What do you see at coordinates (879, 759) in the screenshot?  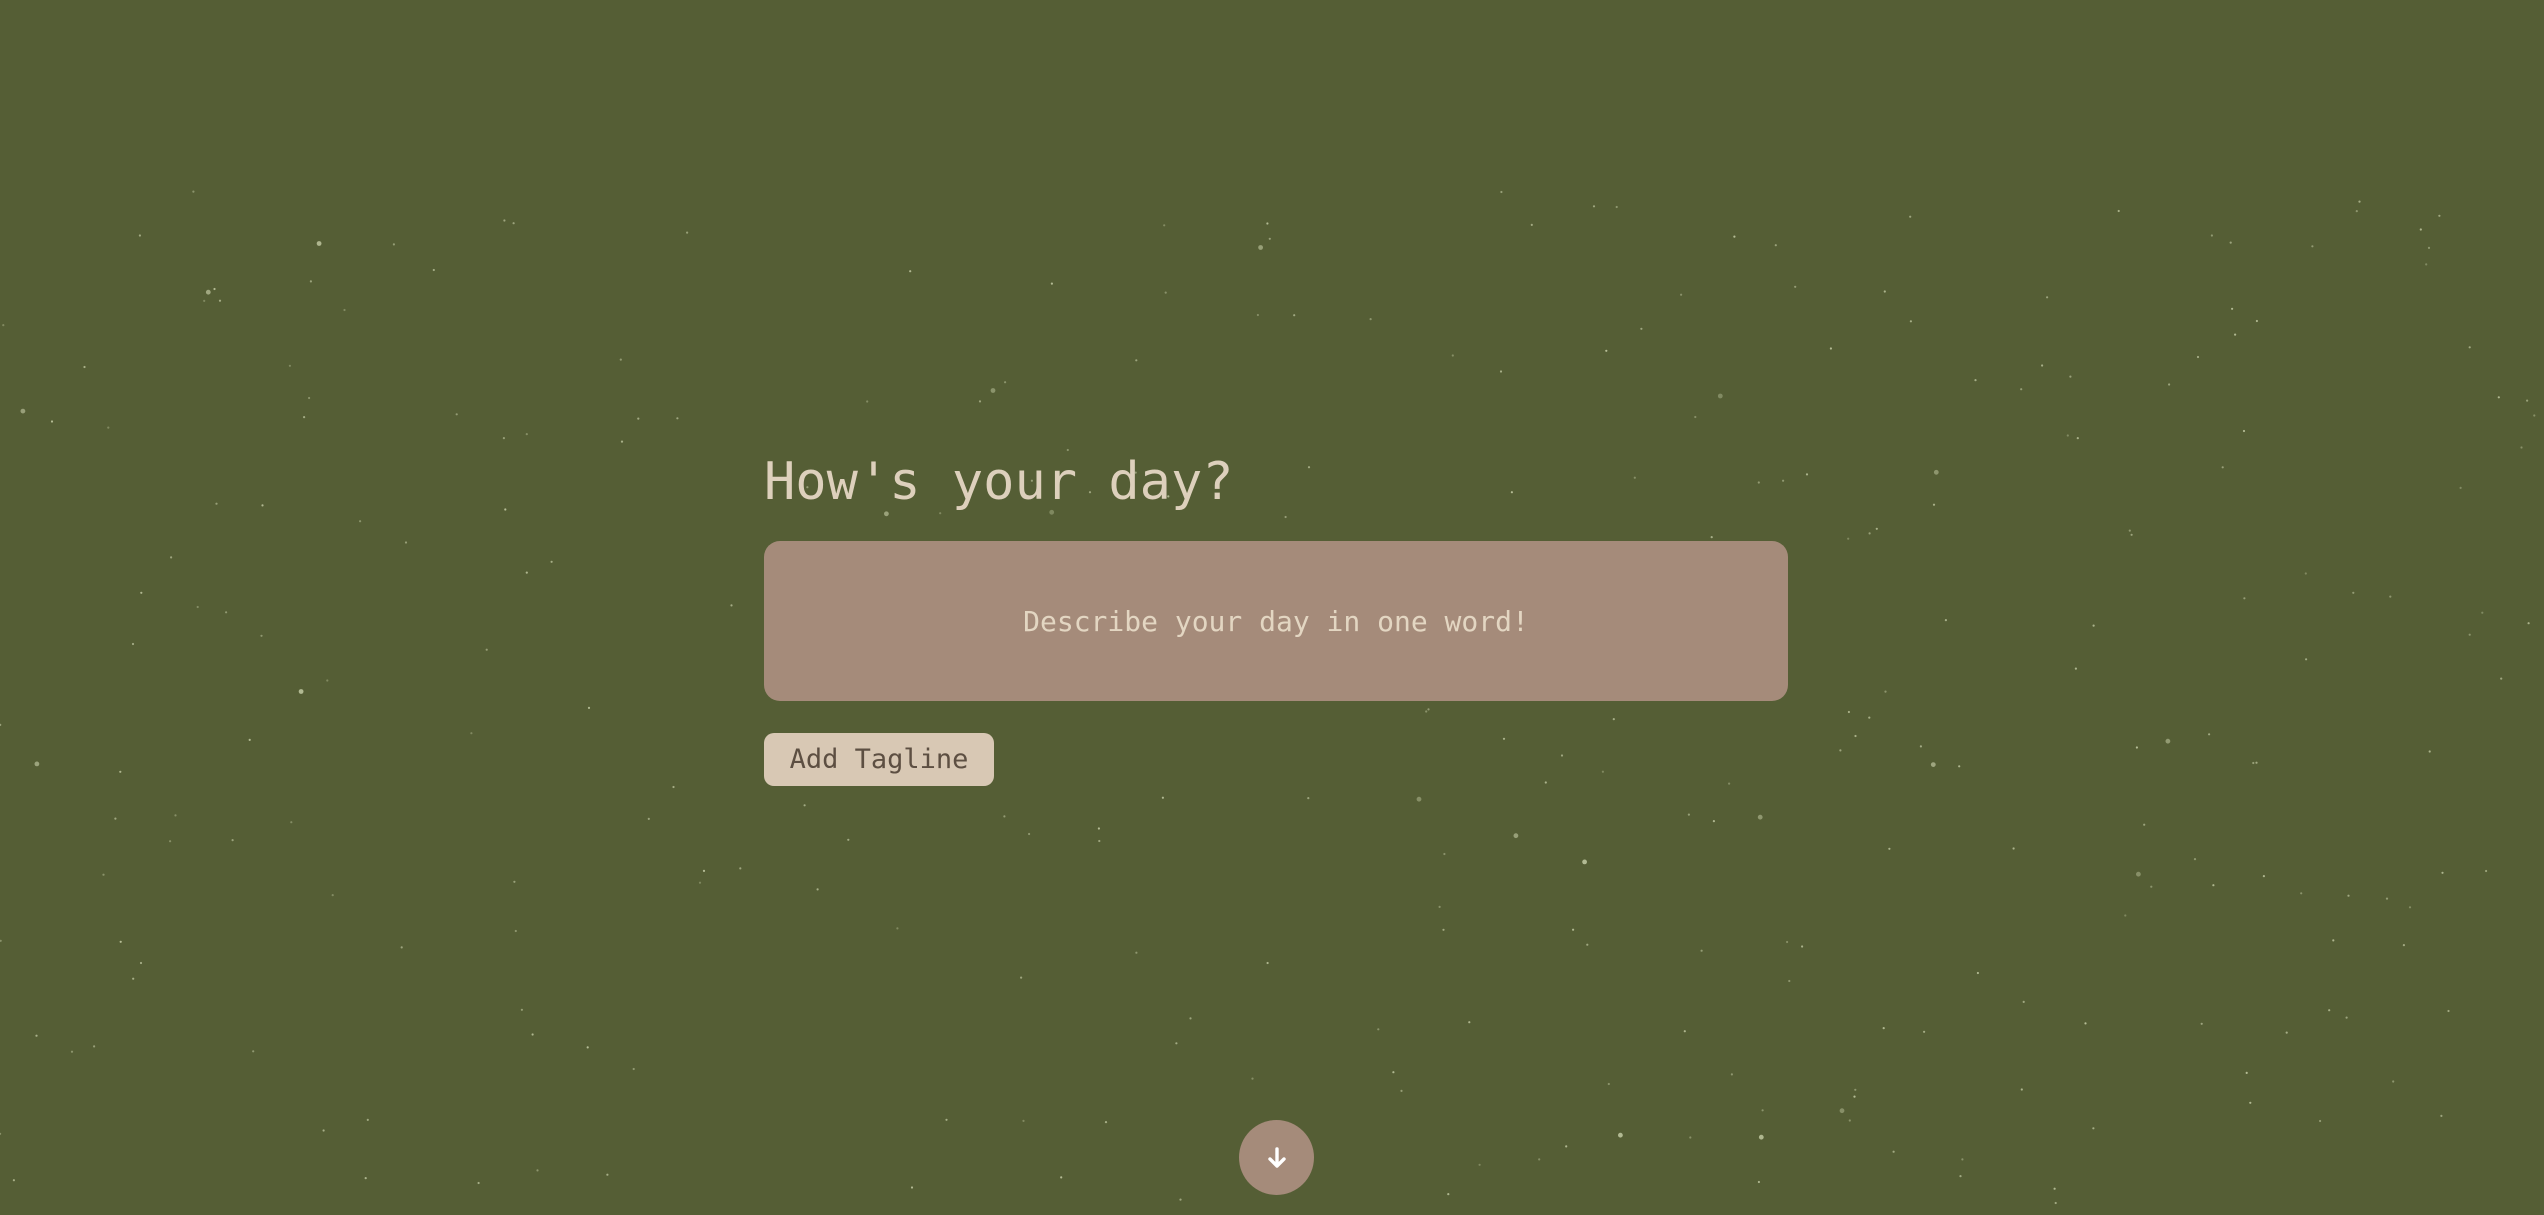 I see `add-tagline-button: Add Tagline` at bounding box center [879, 759].